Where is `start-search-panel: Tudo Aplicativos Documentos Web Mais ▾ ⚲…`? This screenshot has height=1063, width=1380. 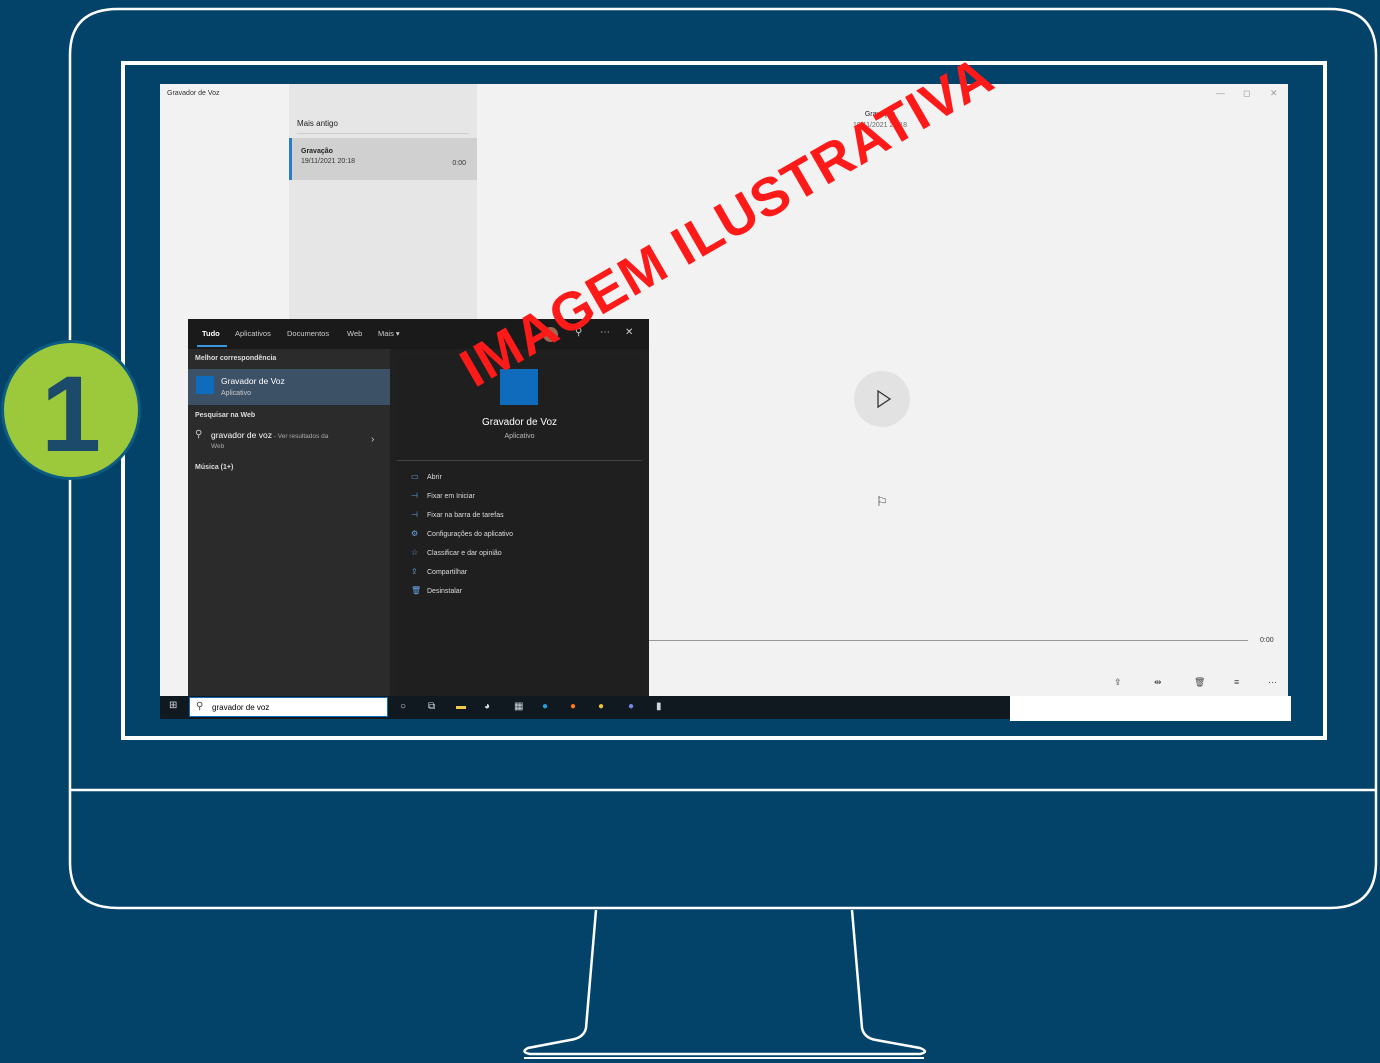 start-search-panel: Tudo Aplicativos Documentos Web Mais ▾ ⚲… is located at coordinates (418, 507).